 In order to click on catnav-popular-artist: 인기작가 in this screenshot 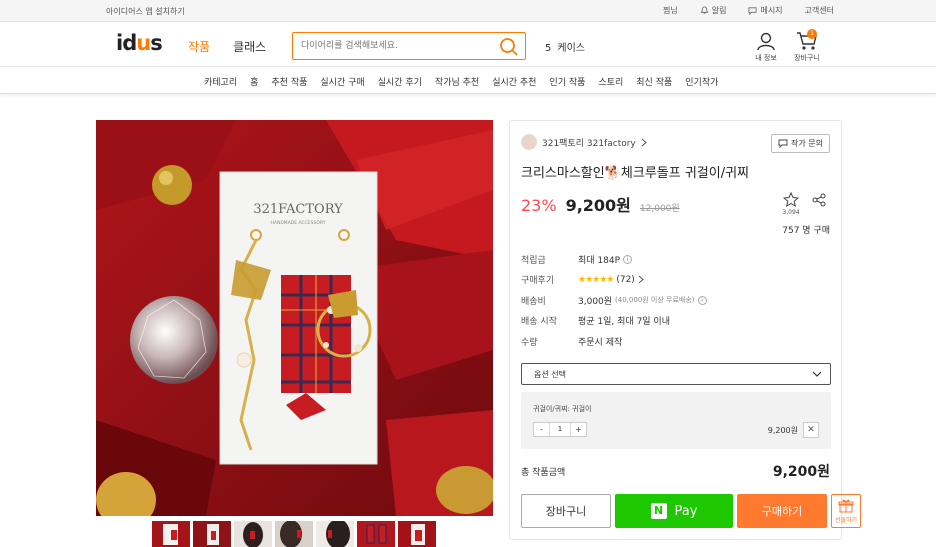, I will do `click(701, 81)`.